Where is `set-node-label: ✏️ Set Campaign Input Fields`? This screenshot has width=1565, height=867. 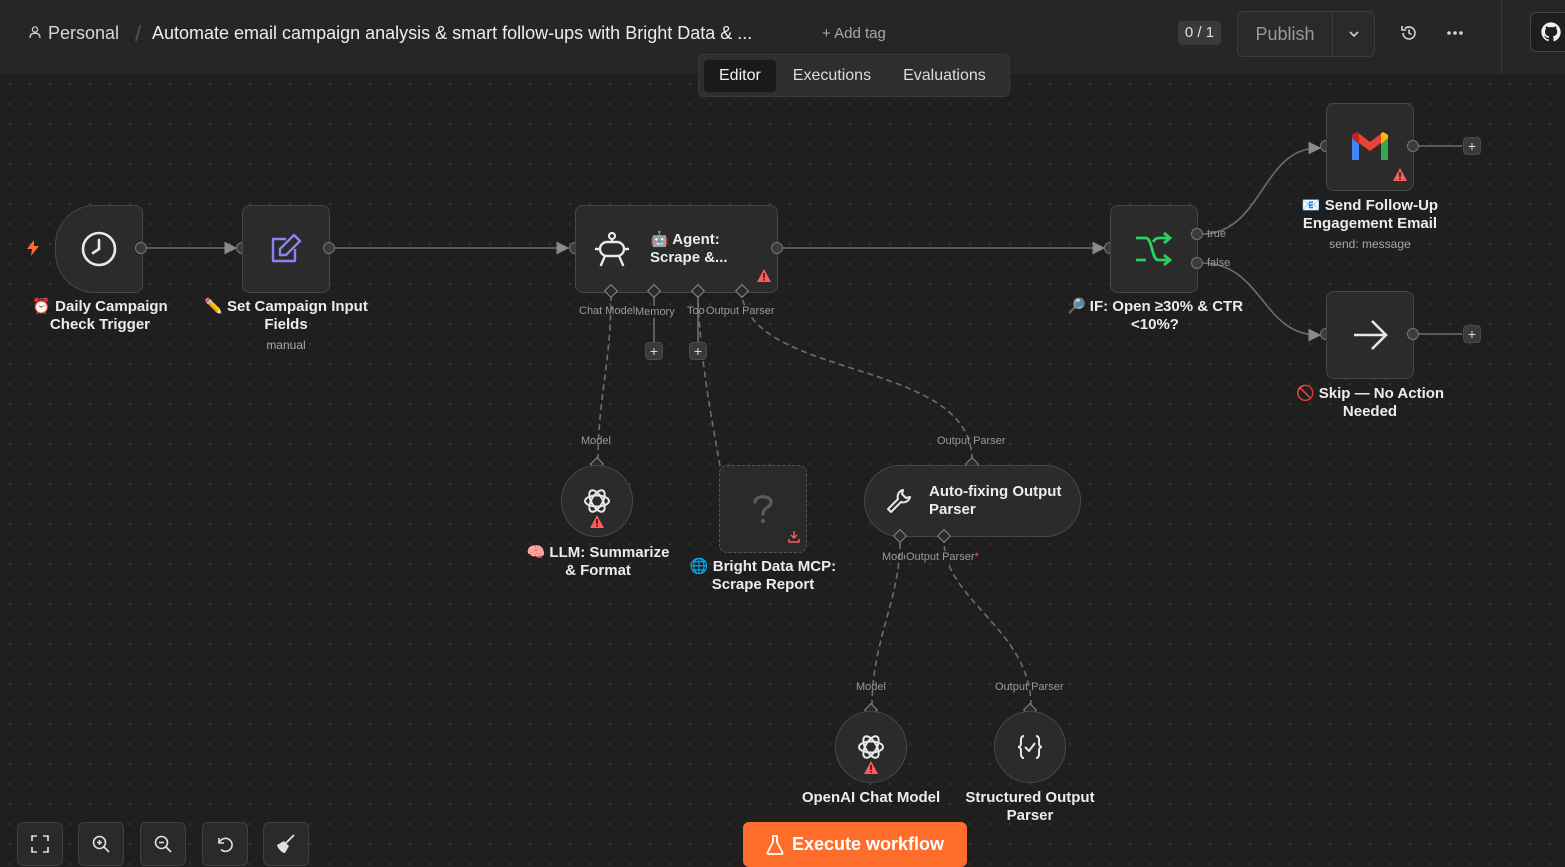
set-node-label: ✏️ Set Campaign Input Fields is located at coordinates (286, 315).